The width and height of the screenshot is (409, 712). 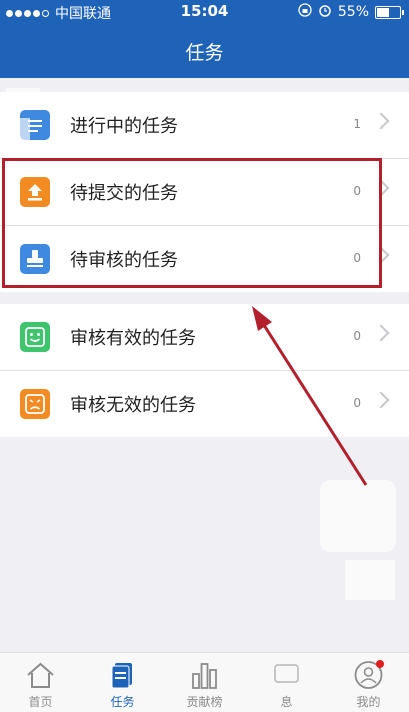 I want to click on tab-ranking: 贡献榜, so click(x=204, y=682).